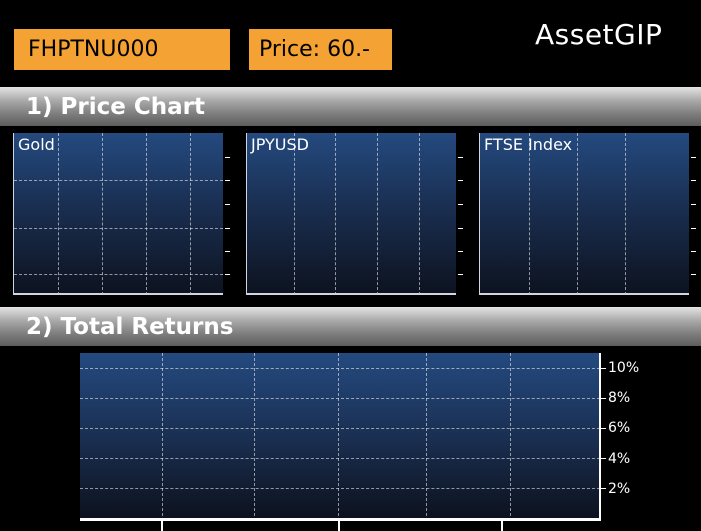 The height and width of the screenshot is (531, 701). What do you see at coordinates (584, 214) in the screenshot?
I see `ftse-plot-area: FTSE Index` at bounding box center [584, 214].